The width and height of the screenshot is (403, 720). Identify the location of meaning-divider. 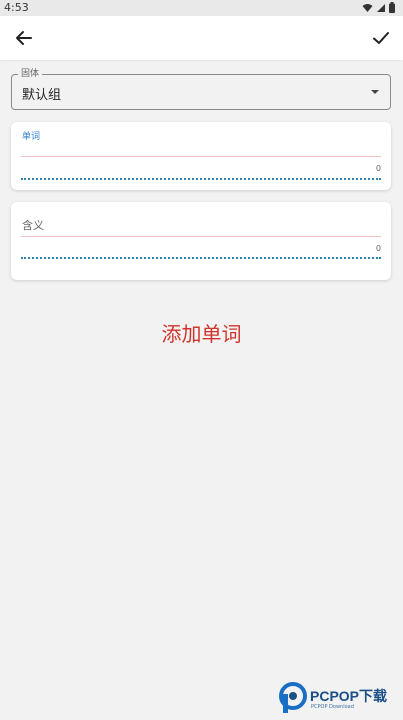
(201, 258).